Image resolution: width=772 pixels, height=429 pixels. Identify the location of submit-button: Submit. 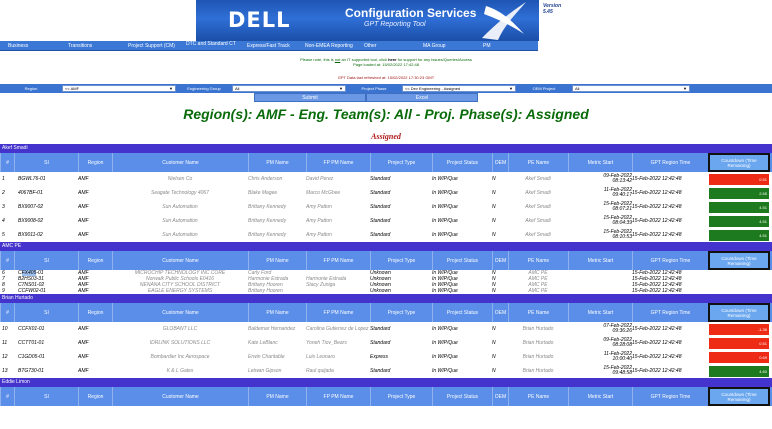
(310, 97).